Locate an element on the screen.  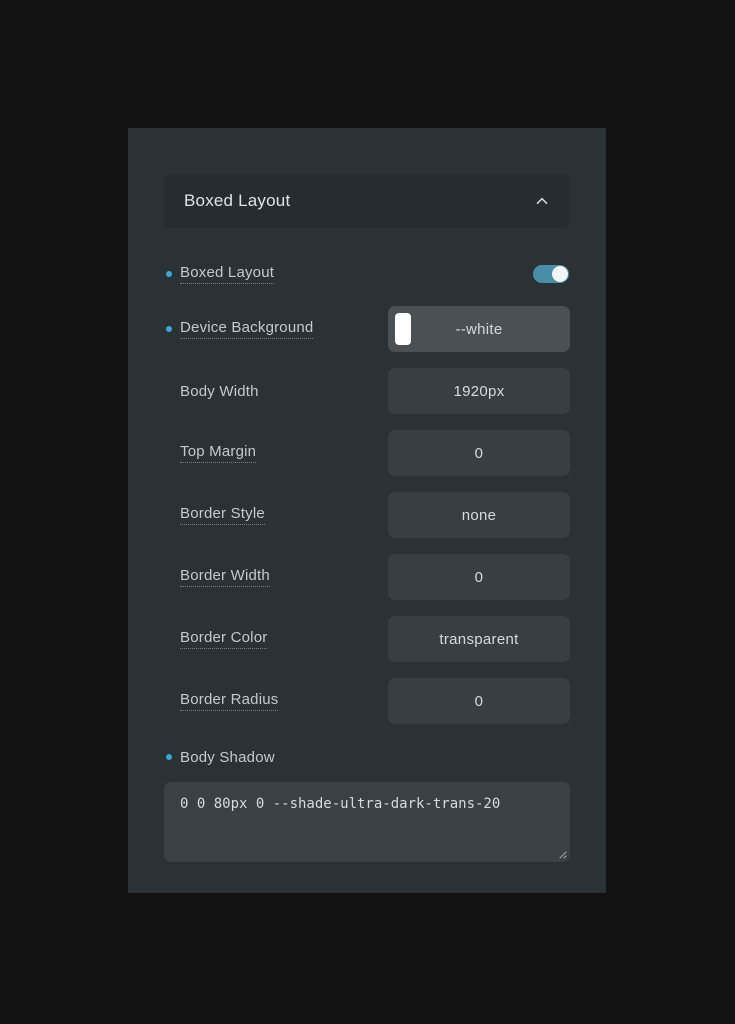
row-border-radius: Border Radius 0 is located at coordinates (367, 701).